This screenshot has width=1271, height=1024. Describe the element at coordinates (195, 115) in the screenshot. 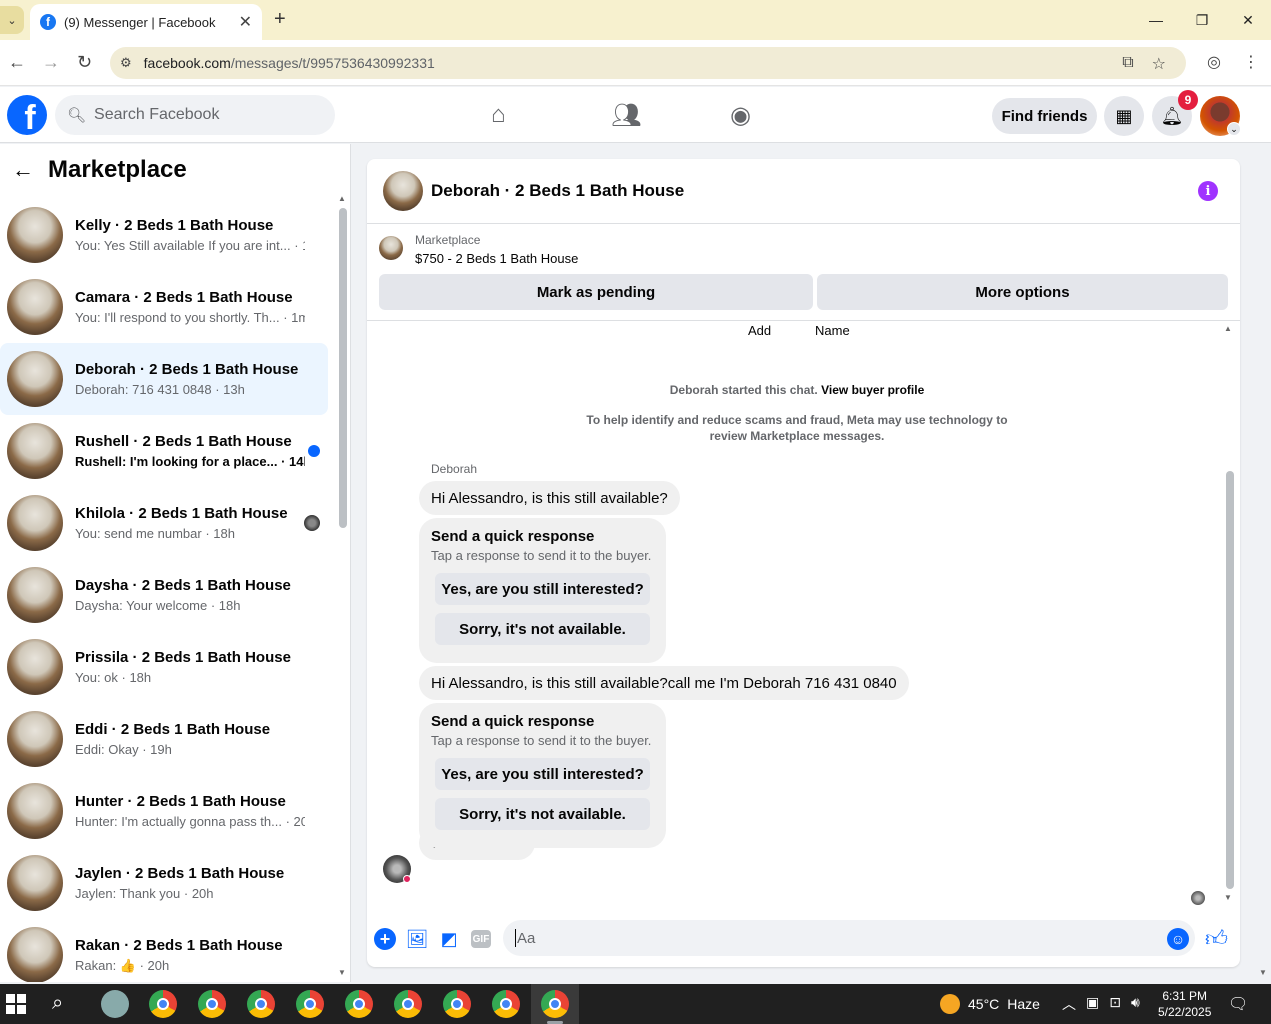

I see `search-input: 🔍︎ Search Facebook` at that location.